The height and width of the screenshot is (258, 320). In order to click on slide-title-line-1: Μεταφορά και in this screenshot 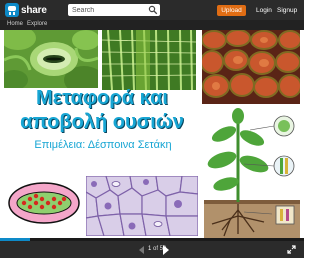, I will do `click(102, 98)`.